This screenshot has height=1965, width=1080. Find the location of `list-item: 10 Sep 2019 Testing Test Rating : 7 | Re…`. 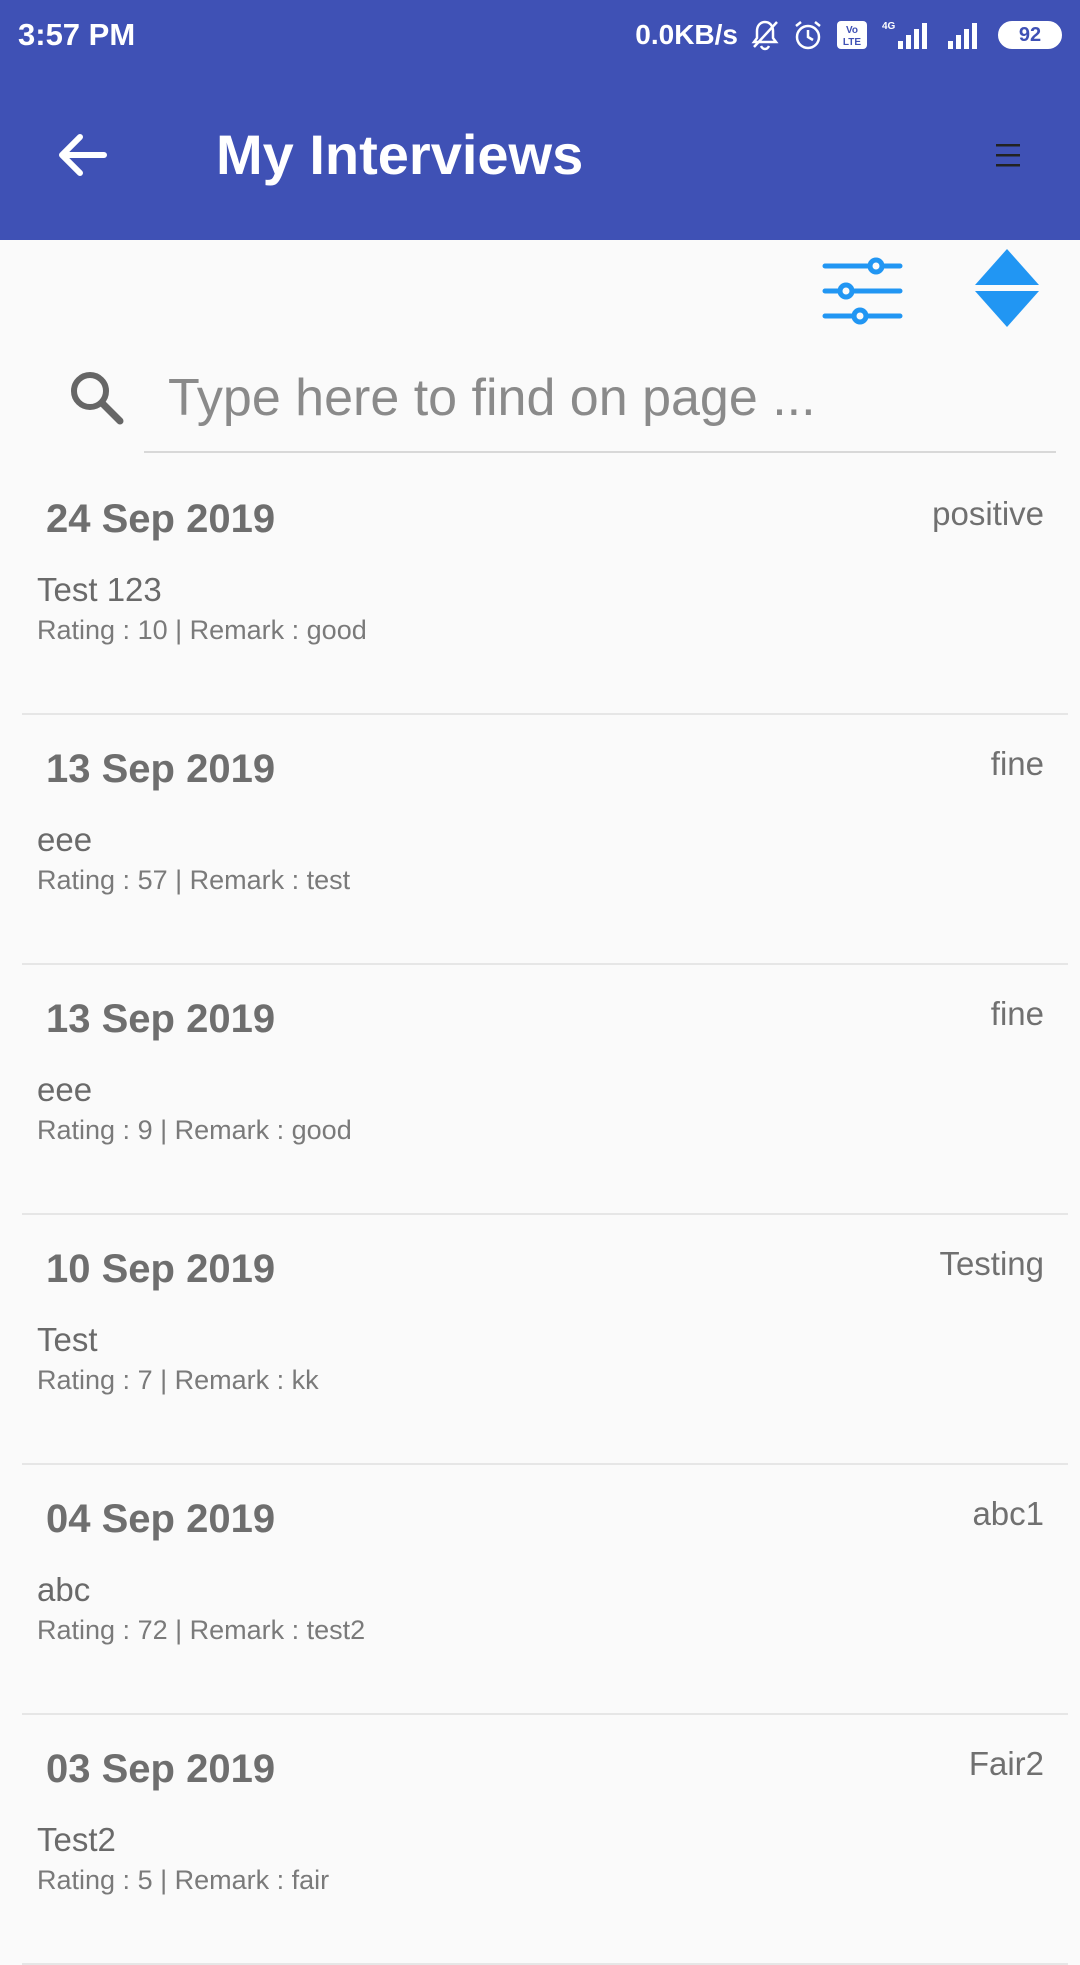

list-item: 10 Sep 2019 Testing Test Rating : 7 | Re… is located at coordinates (545, 1340).